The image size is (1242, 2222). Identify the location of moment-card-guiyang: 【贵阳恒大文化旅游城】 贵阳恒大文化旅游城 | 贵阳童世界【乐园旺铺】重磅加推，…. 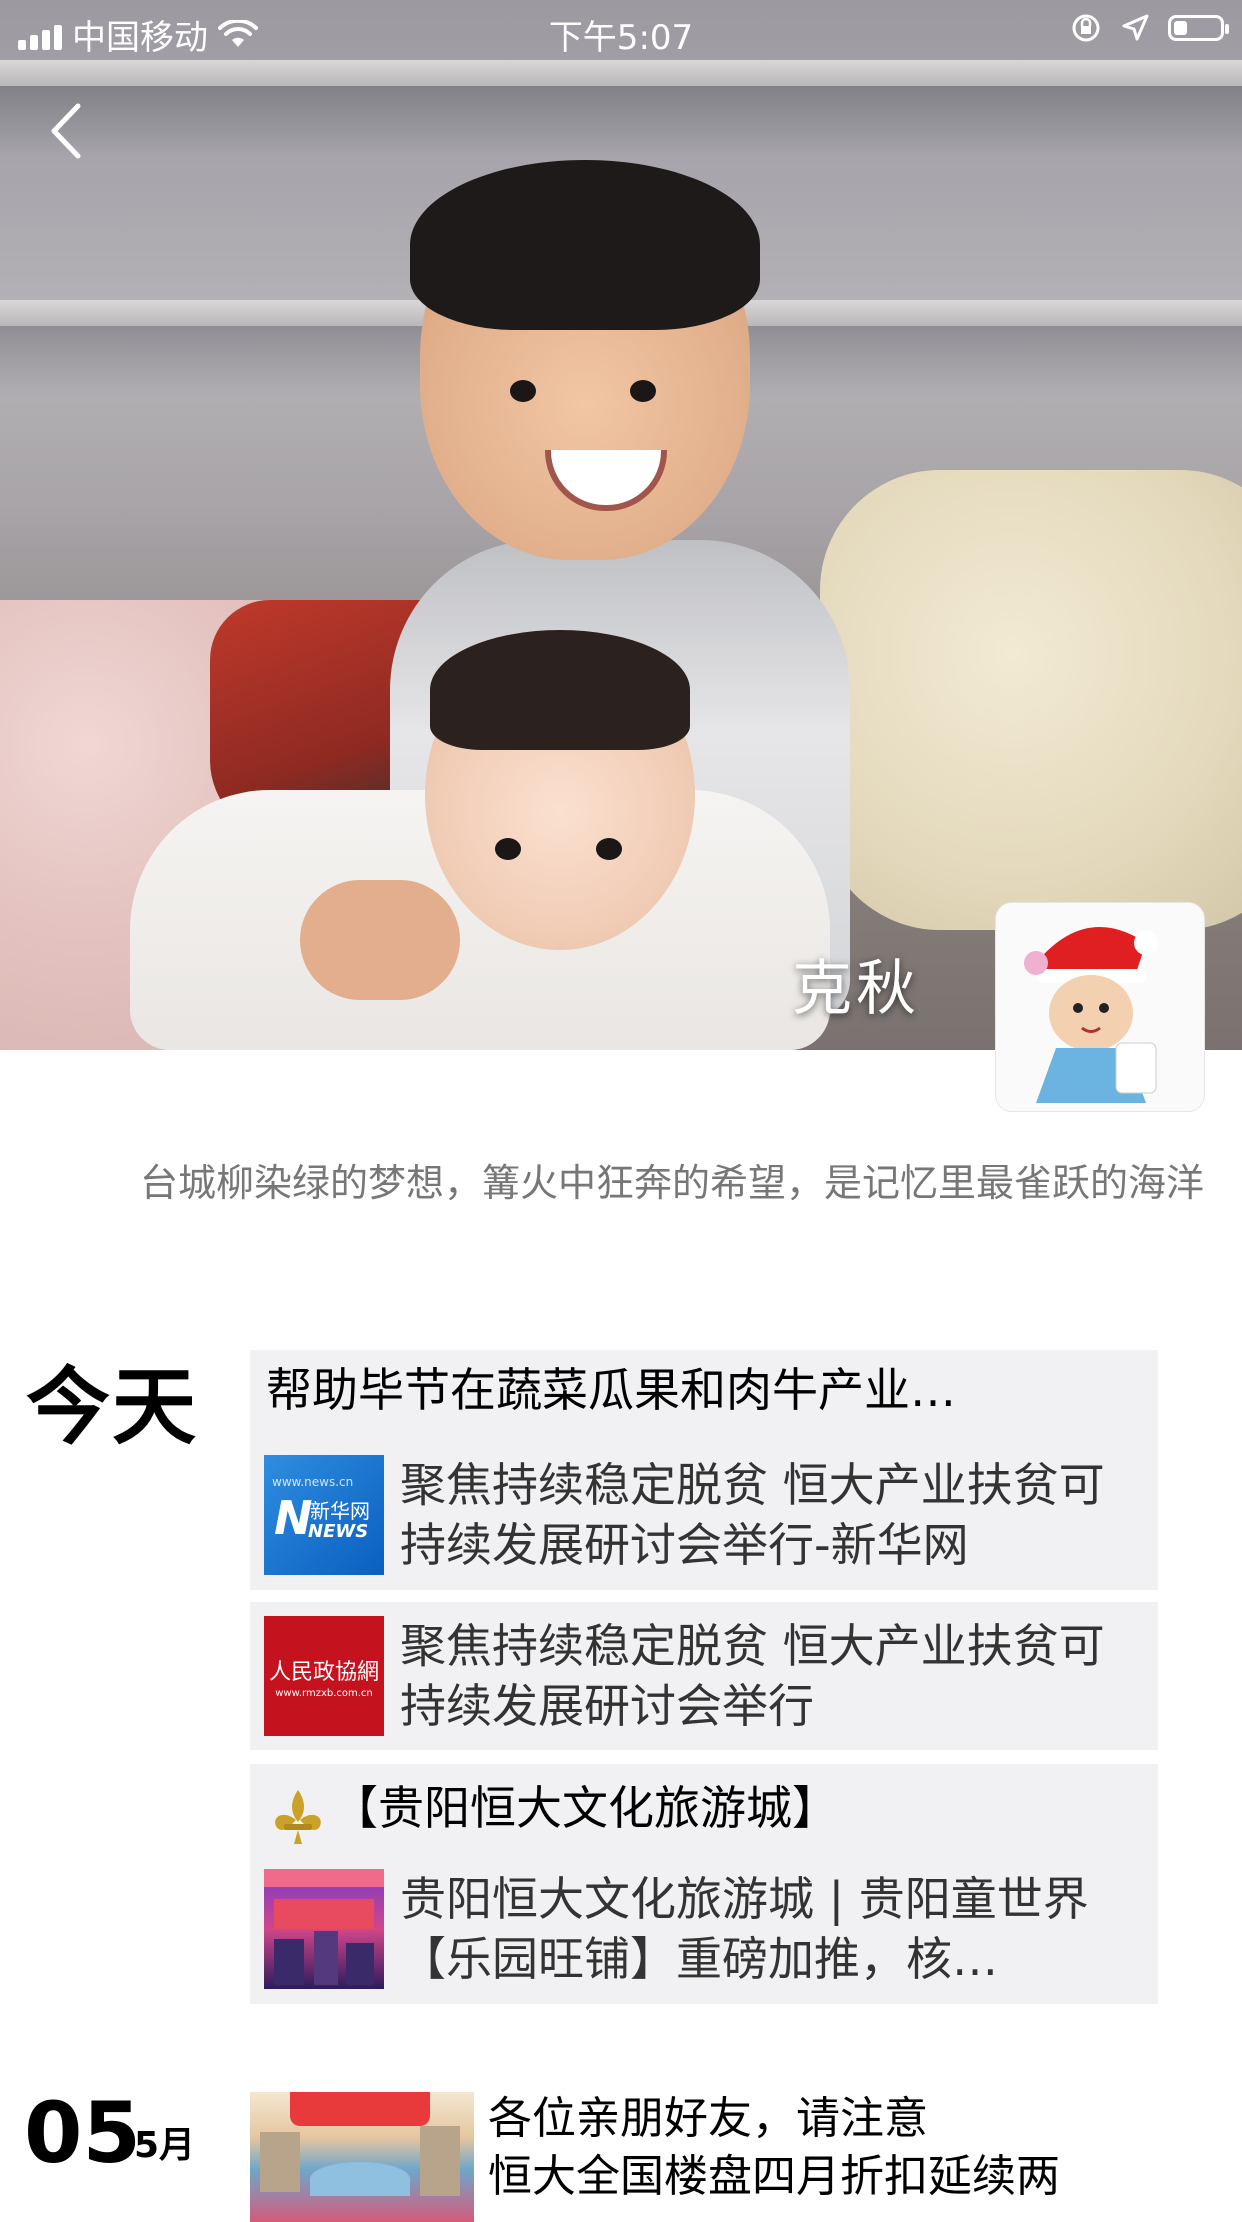
(704, 1884).